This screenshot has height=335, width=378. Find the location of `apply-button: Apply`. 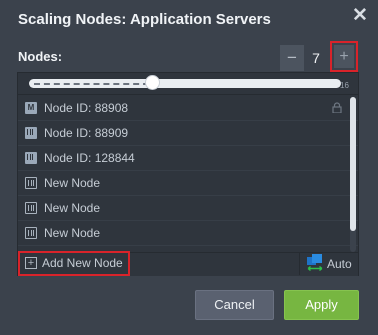

apply-button: Apply is located at coordinates (321, 305).